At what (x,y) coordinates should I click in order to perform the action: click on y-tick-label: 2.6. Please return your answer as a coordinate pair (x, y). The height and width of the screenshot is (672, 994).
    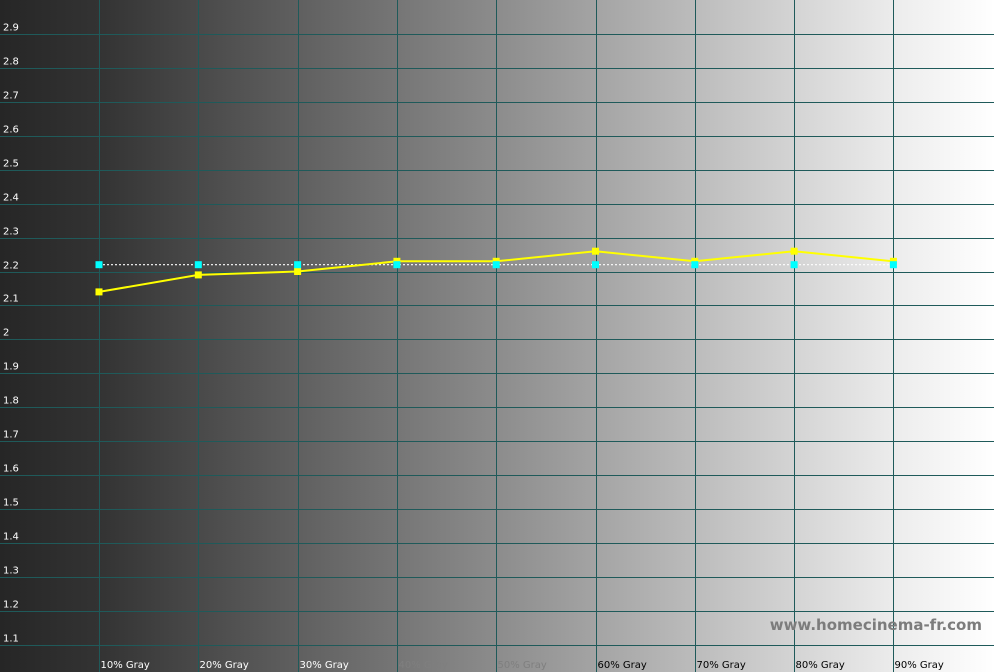
    Looking at the image, I should click on (11, 130).